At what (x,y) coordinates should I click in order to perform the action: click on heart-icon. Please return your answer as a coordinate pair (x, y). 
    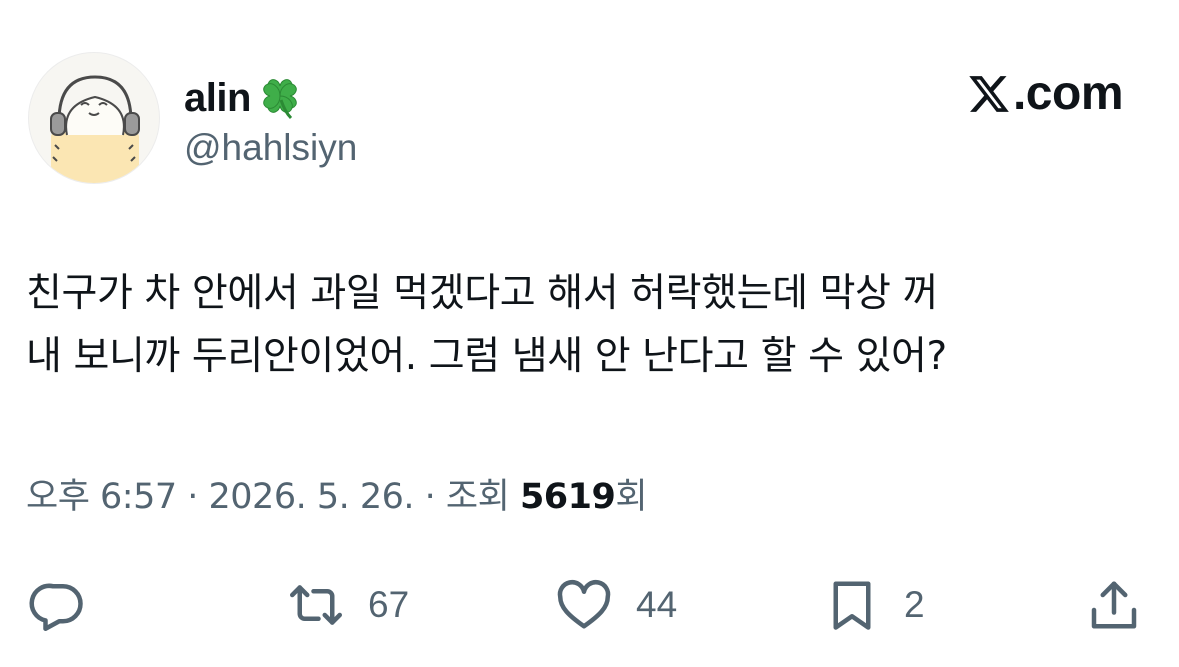
    Looking at the image, I should click on (584, 604).